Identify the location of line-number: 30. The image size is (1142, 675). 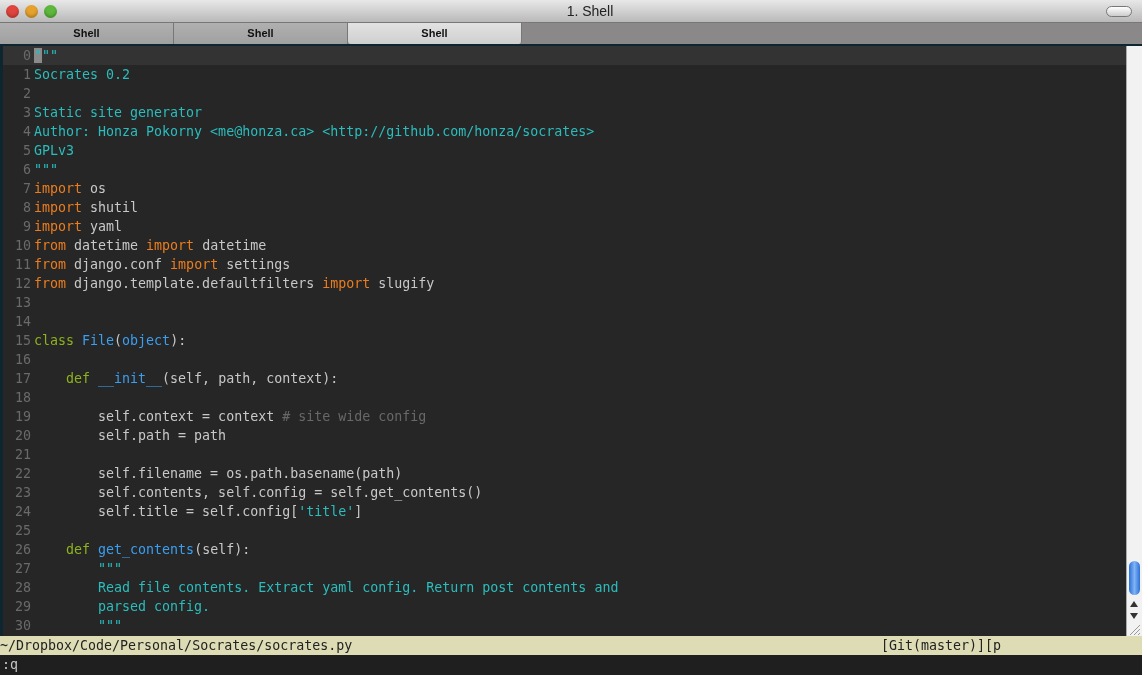
(23, 626).